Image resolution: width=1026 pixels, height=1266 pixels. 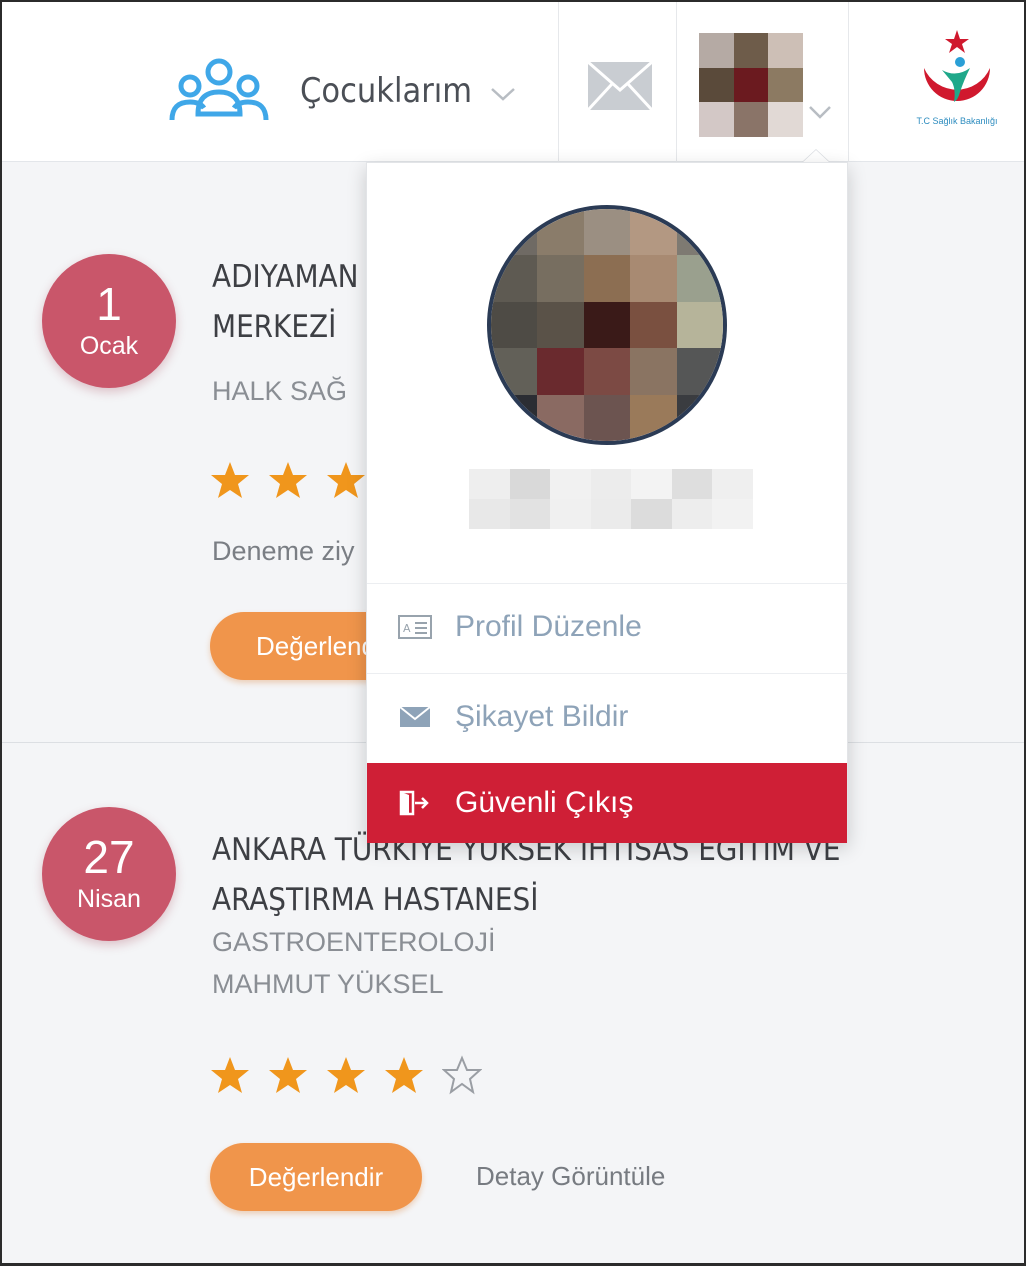 I want to click on department-name: HALK SAĞ, so click(x=280, y=391).